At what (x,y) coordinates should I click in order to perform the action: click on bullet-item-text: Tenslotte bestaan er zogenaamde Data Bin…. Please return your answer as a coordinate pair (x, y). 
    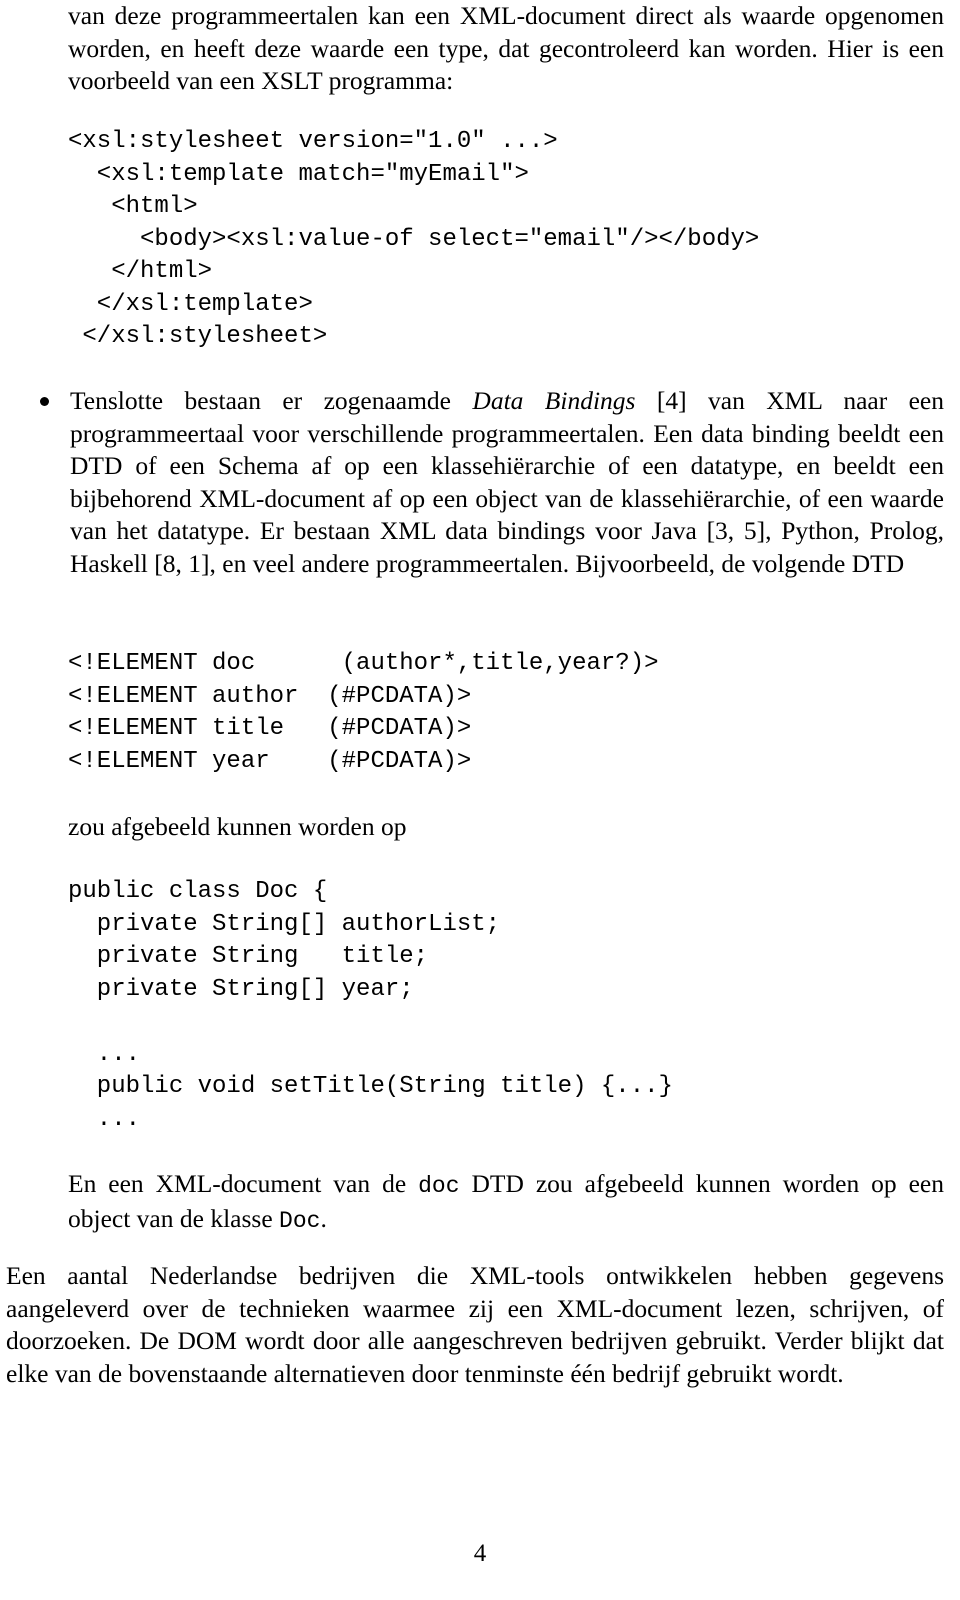
    Looking at the image, I should click on (507, 482).